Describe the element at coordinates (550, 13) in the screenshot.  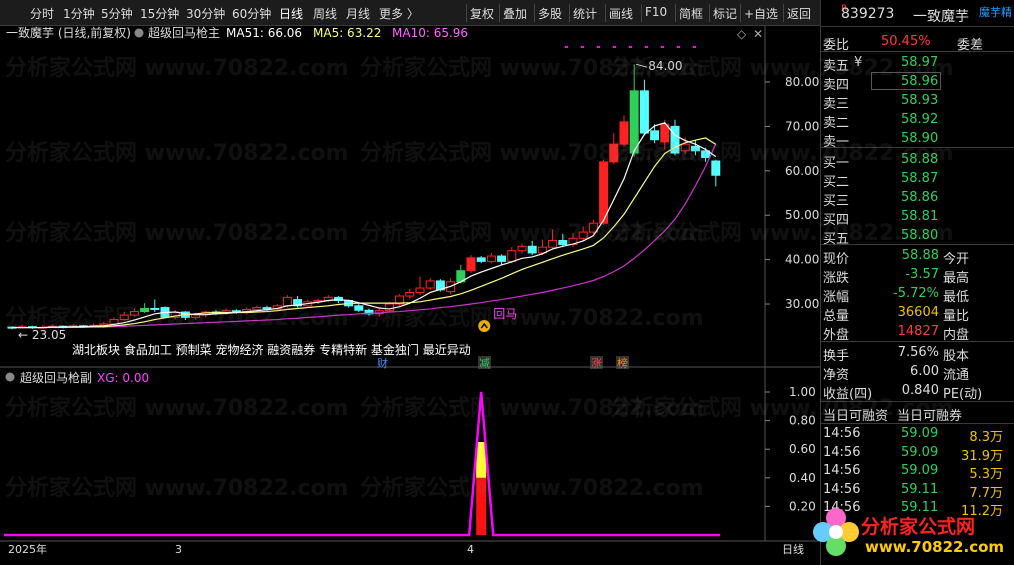
I see `toolbar-button-2: 多股` at that location.